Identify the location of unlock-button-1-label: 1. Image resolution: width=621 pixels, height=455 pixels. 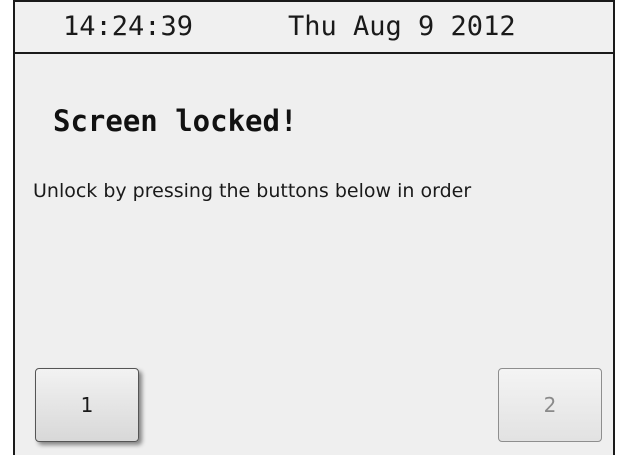
(87, 405).